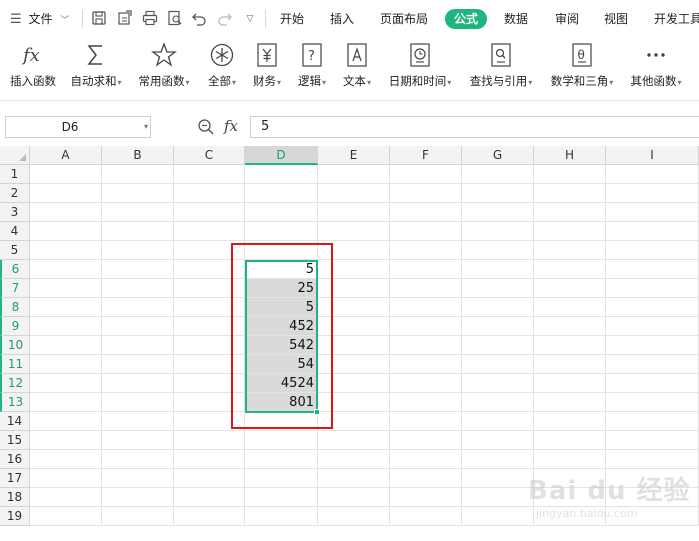 The image size is (699, 541). Describe the element at coordinates (209, 307) in the screenshot. I see `cell-c8` at that location.